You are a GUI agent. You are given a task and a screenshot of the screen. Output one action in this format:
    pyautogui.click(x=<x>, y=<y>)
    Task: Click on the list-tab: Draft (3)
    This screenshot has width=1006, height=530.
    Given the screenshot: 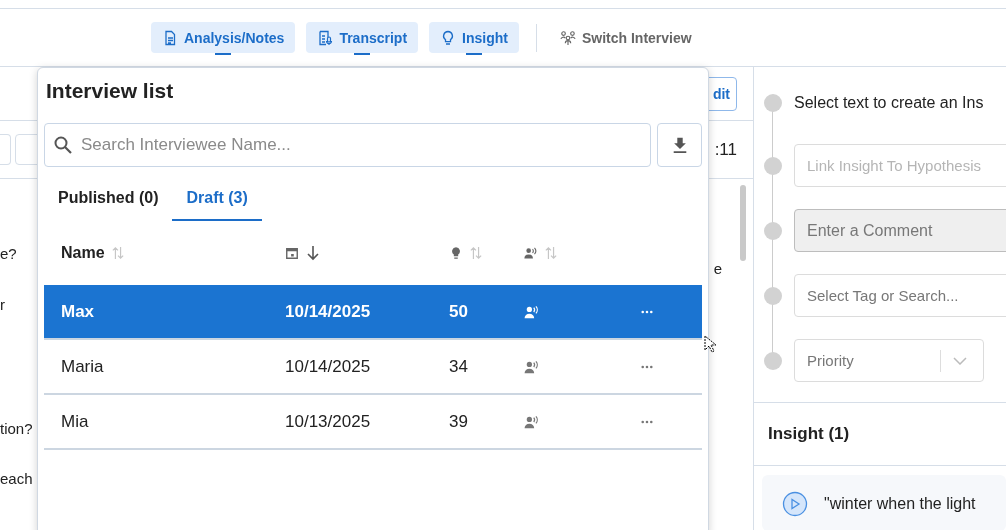 What is the action you would take?
    pyautogui.click(x=217, y=201)
    